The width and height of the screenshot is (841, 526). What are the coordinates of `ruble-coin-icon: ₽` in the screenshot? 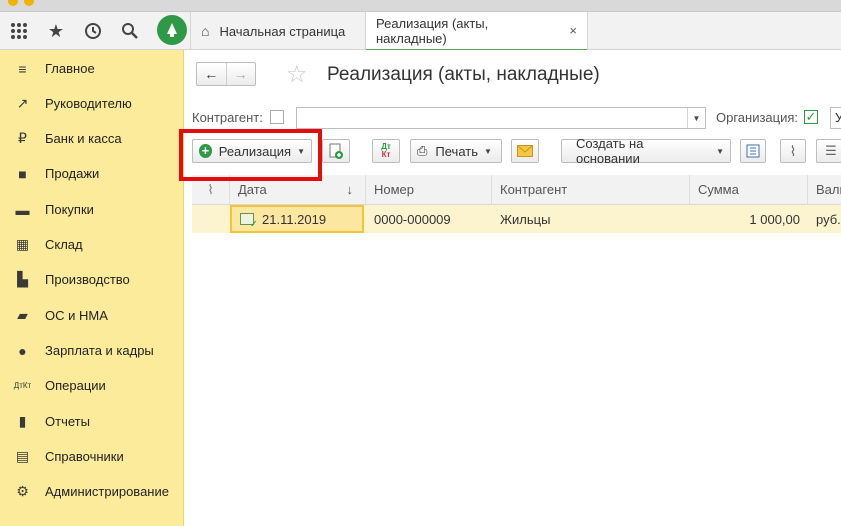 It's located at (22, 138).